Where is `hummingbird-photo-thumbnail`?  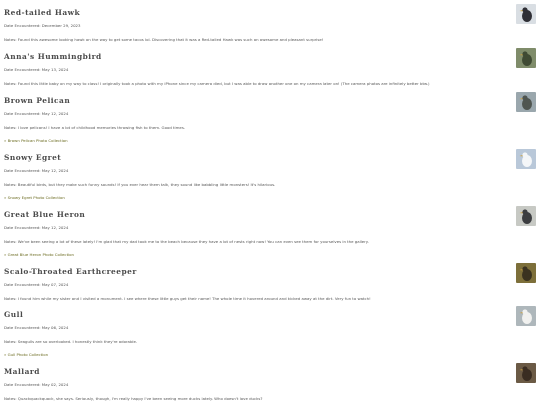
hummingbird-photo-thumbnail is located at coordinates (526, 58).